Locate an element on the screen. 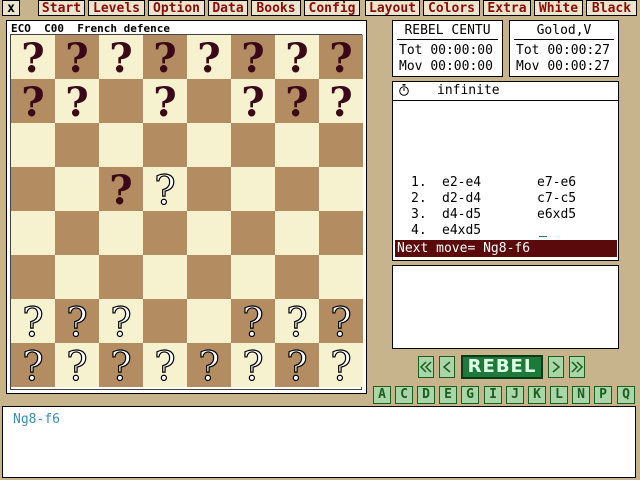  square-a1: ? is located at coordinates (33, 365).